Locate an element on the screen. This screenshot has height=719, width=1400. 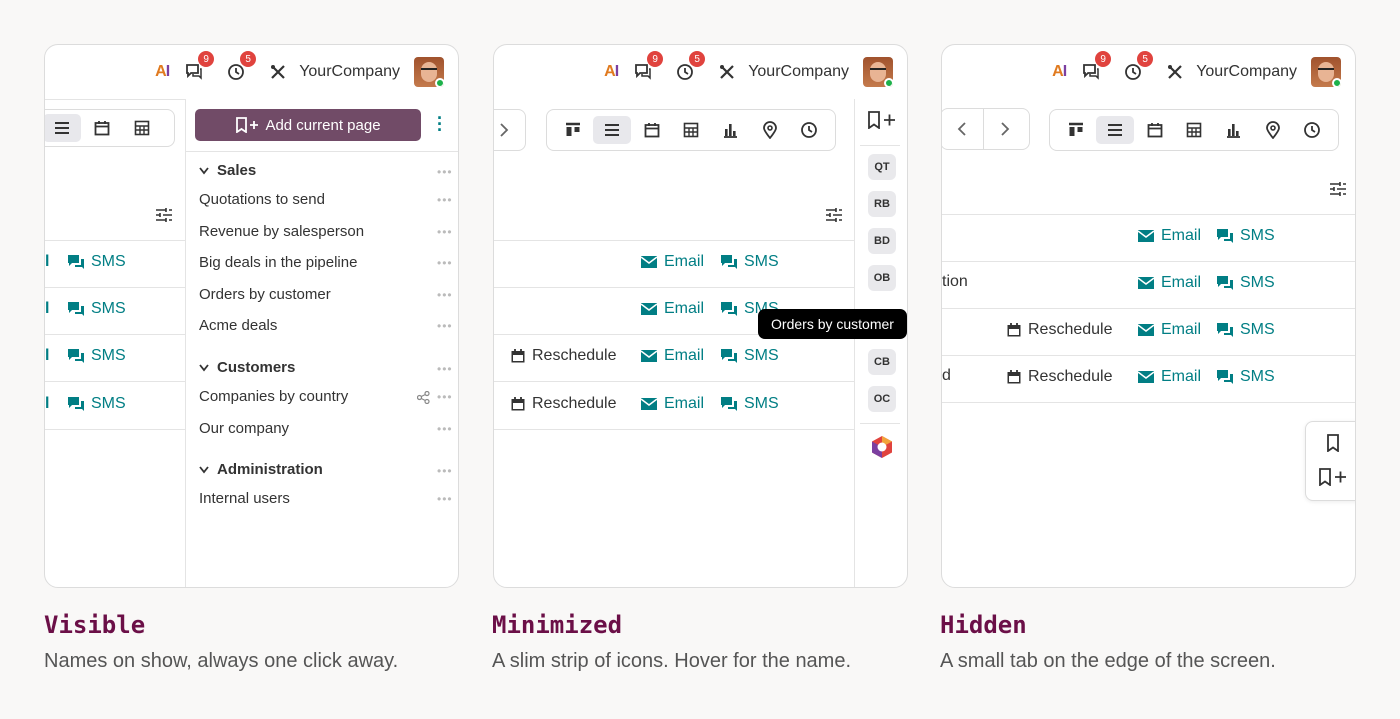
sidebar-item: Orders by customer is located at coordinates (265, 294).